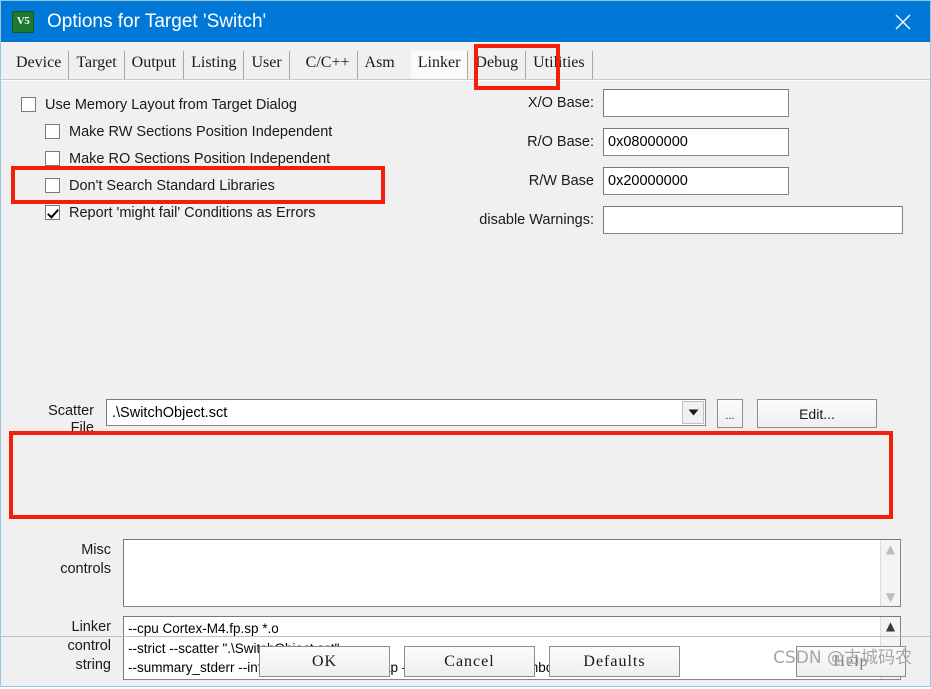  I want to click on field-row-xo-base: X/O Base:, so click(681, 103).